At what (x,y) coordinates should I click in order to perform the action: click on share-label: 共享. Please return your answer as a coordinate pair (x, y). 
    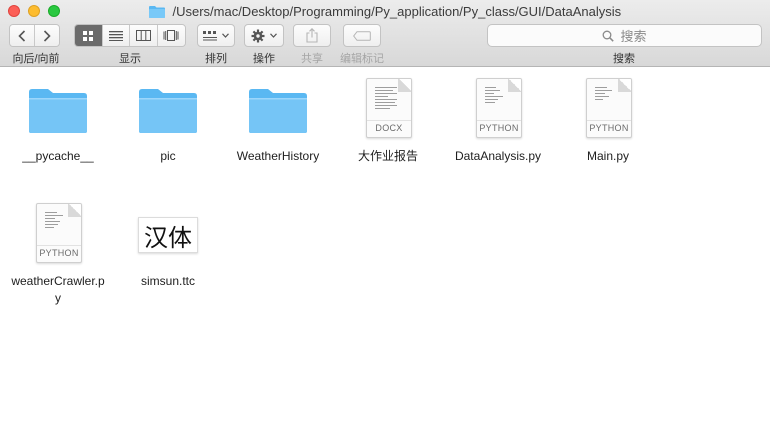
    Looking at the image, I should click on (312, 59).